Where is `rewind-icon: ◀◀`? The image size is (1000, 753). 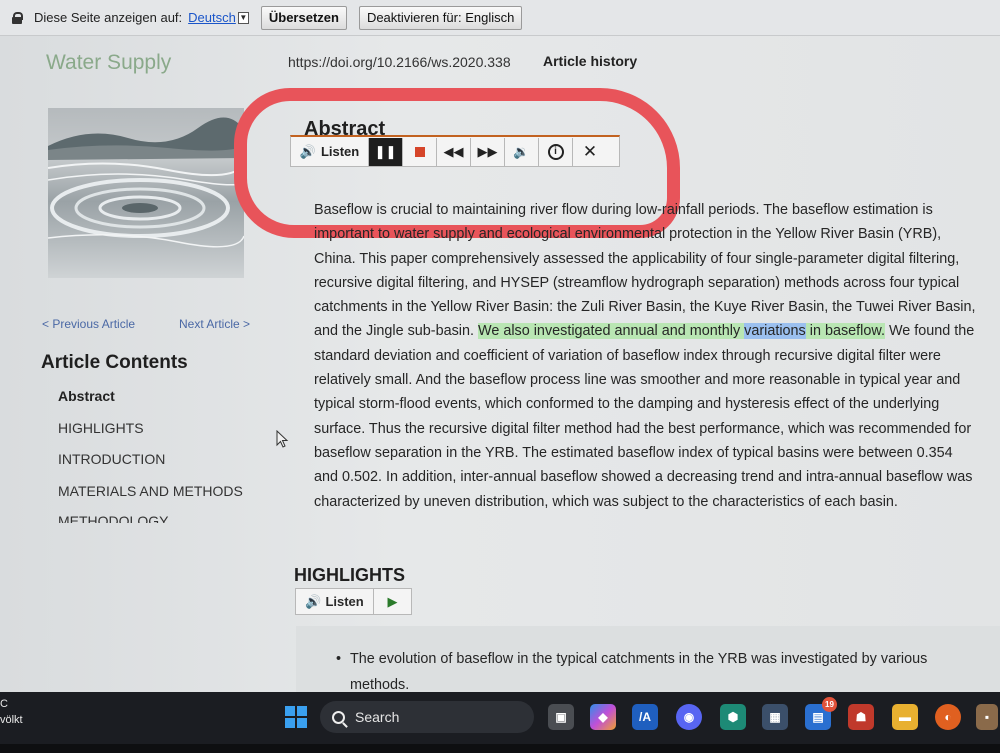
rewind-icon: ◀◀ is located at coordinates (453, 151).